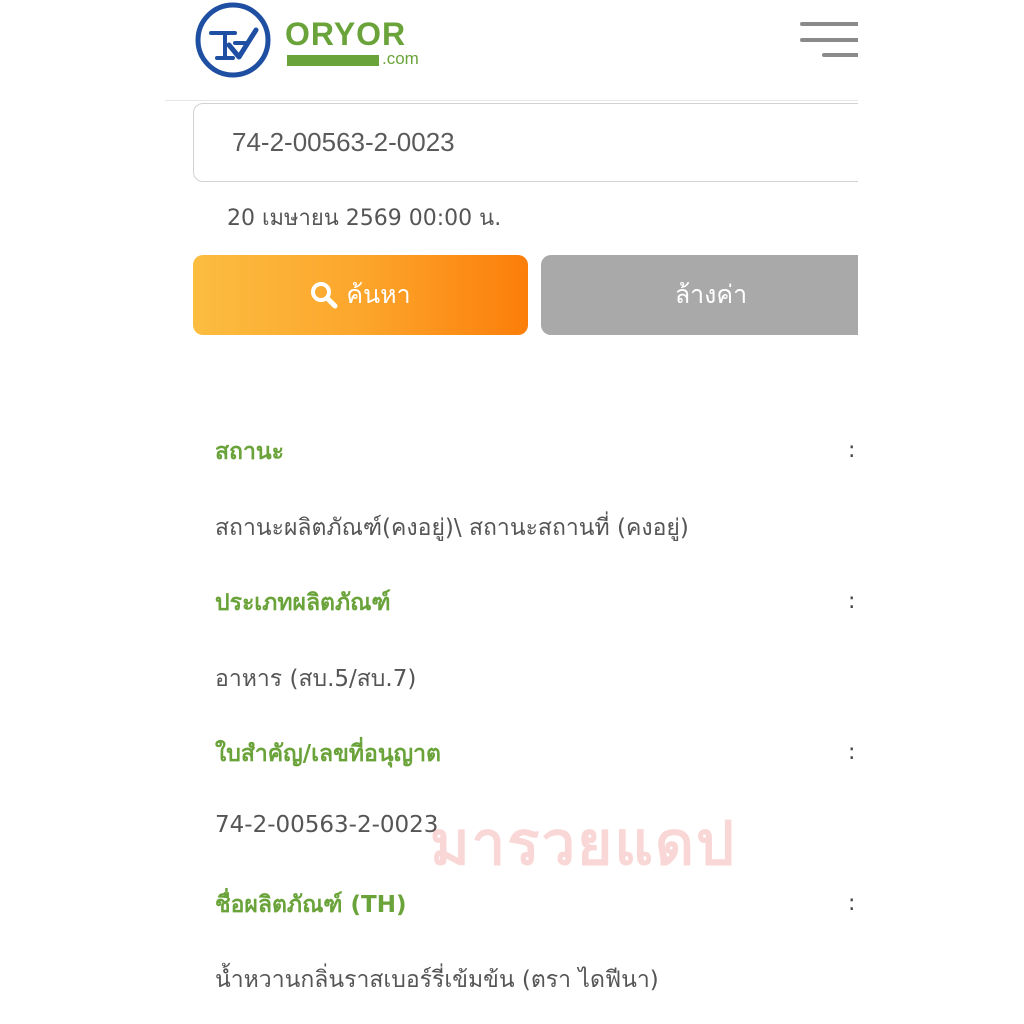  I want to click on hamburger-menu-icon, so click(829, 42).